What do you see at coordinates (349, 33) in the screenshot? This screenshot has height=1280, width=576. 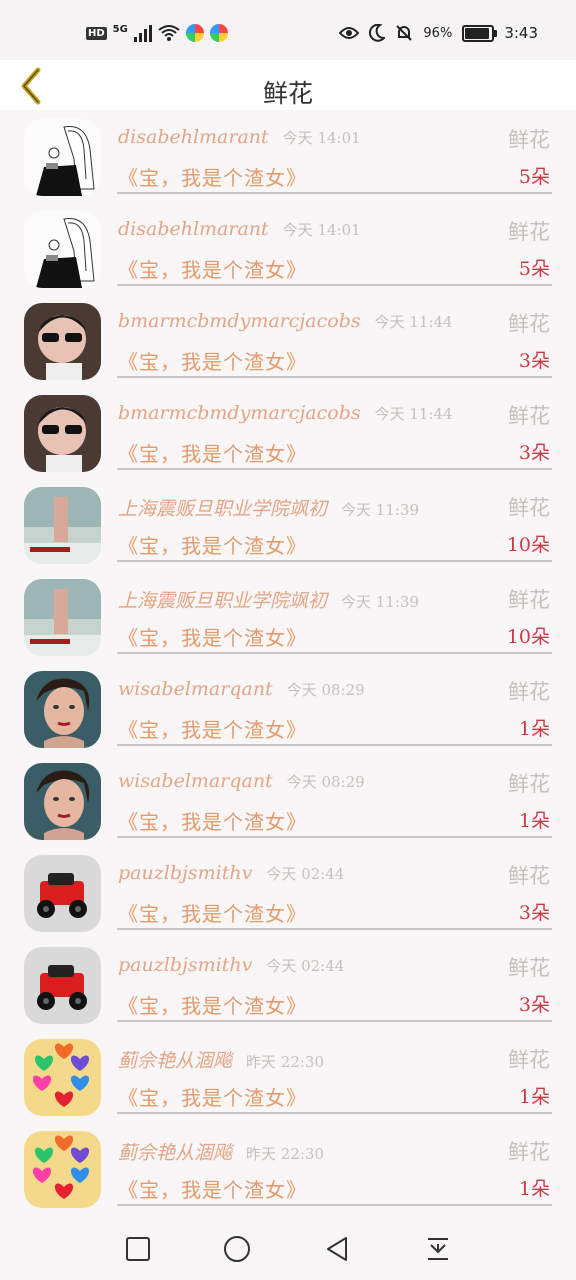 I see `eye-icon` at bounding box center [349, 33].